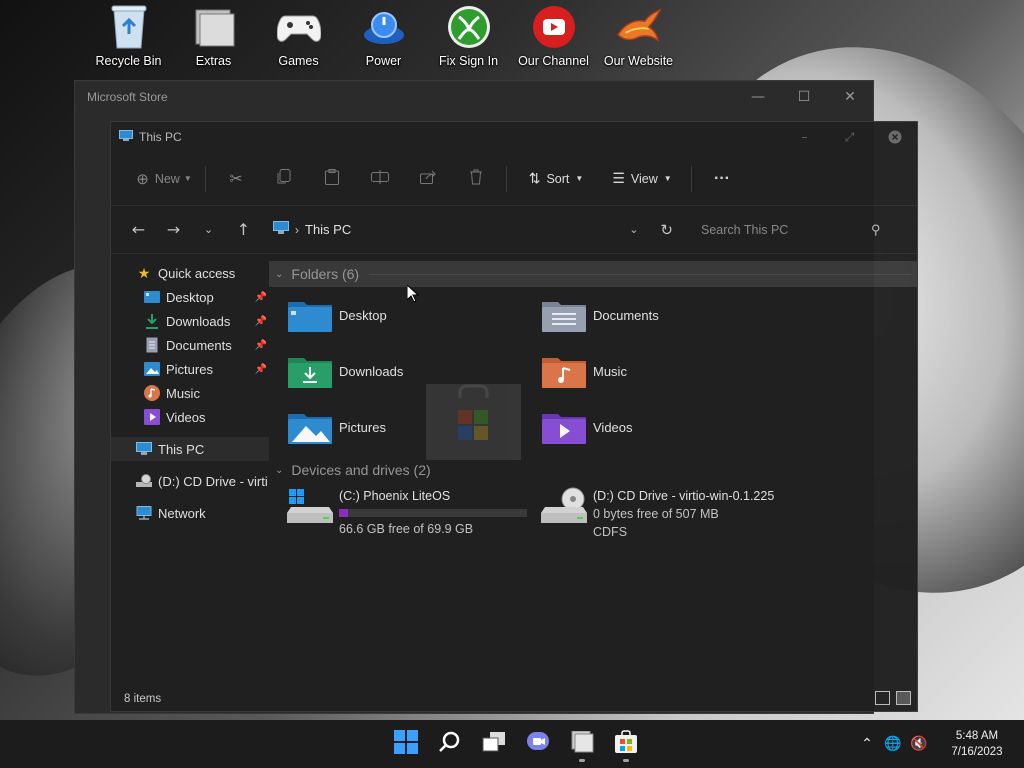 This screenshot has width=1024, height=768. Describe the element at coordinates (344, 513) in the screenshot. I see `drive-usage-fill` at that location.